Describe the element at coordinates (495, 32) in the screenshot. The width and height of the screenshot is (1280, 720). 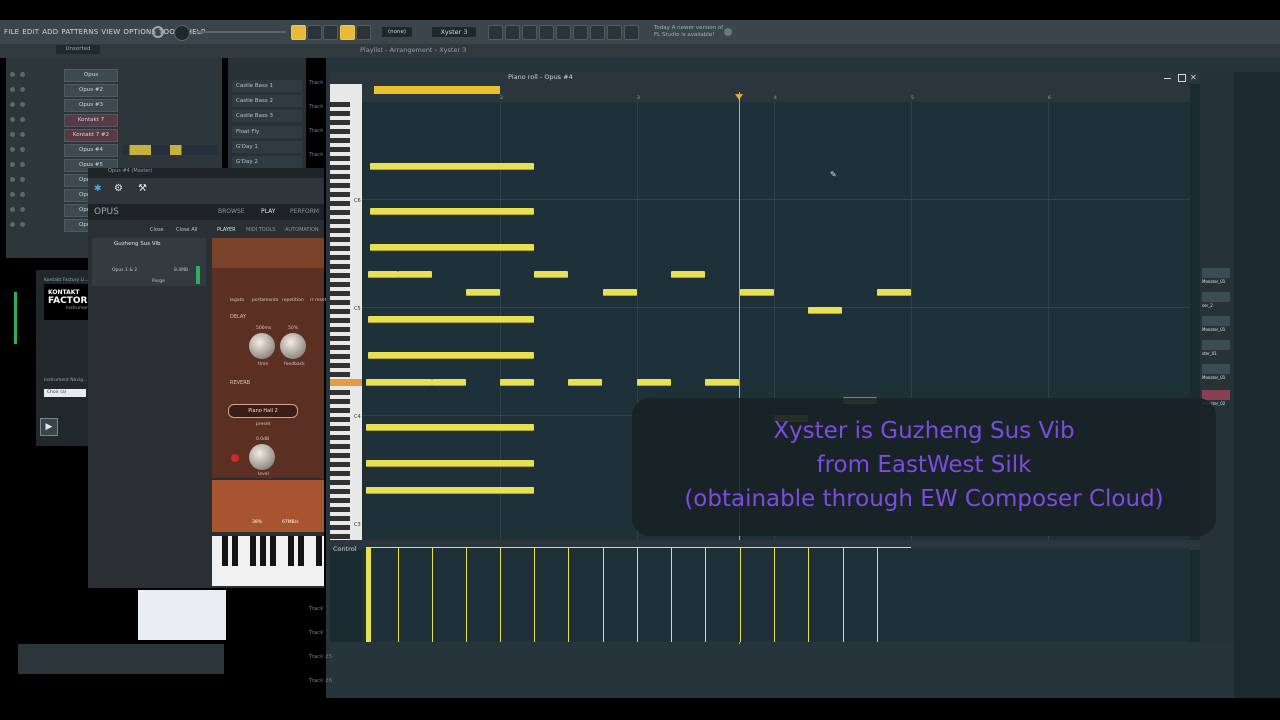
I see `playlist-view-icon` at that location.